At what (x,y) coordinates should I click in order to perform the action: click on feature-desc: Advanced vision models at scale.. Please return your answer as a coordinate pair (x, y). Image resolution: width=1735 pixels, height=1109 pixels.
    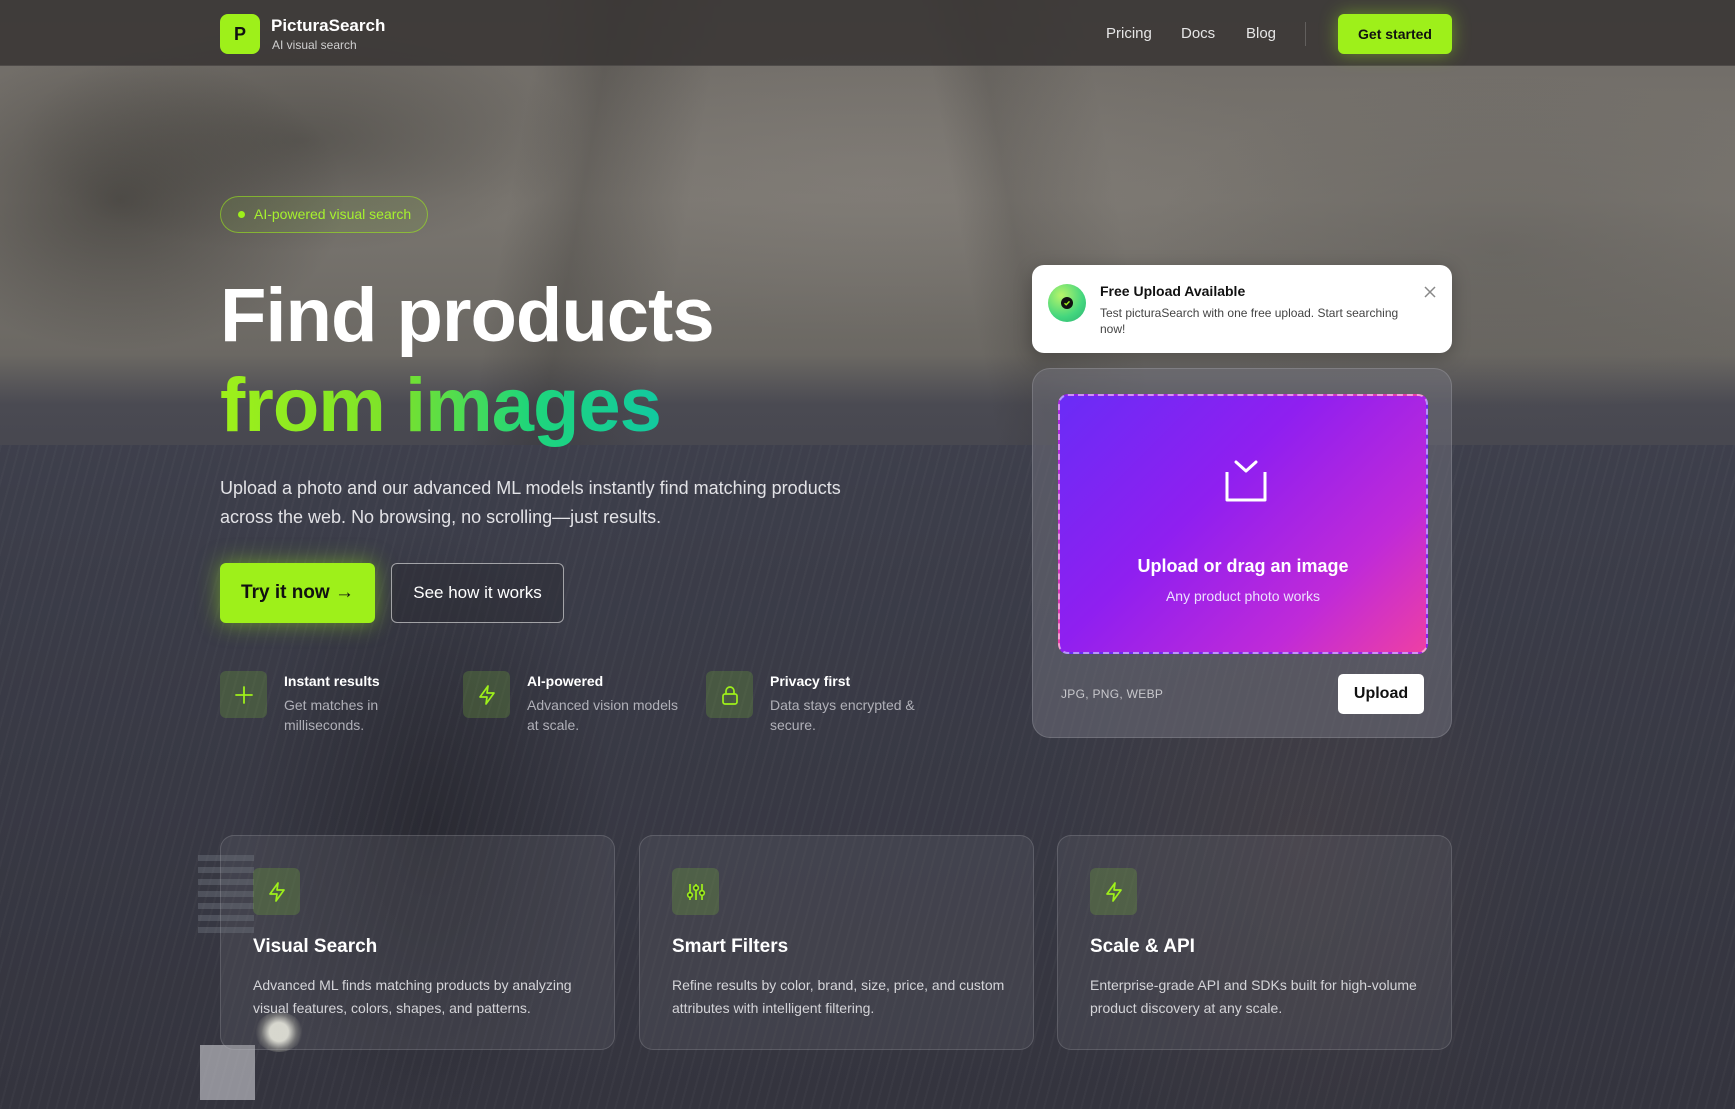
    Looking at the image, I should click on (602, 715).